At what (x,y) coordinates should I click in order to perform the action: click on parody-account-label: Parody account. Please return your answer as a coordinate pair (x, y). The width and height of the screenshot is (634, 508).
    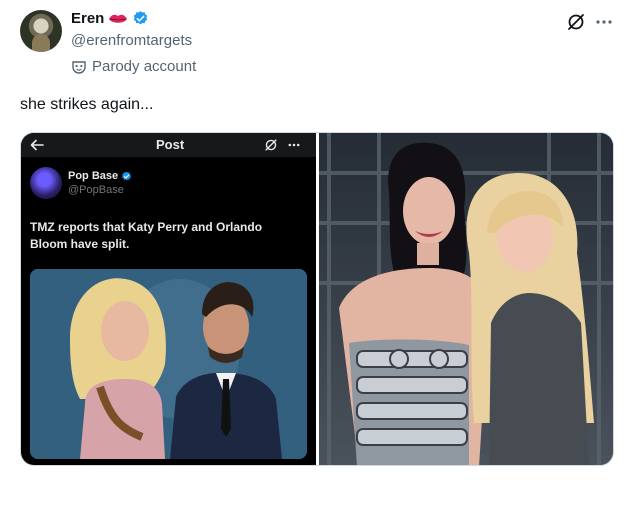
    Looking at the image, I should click on (134, 66).